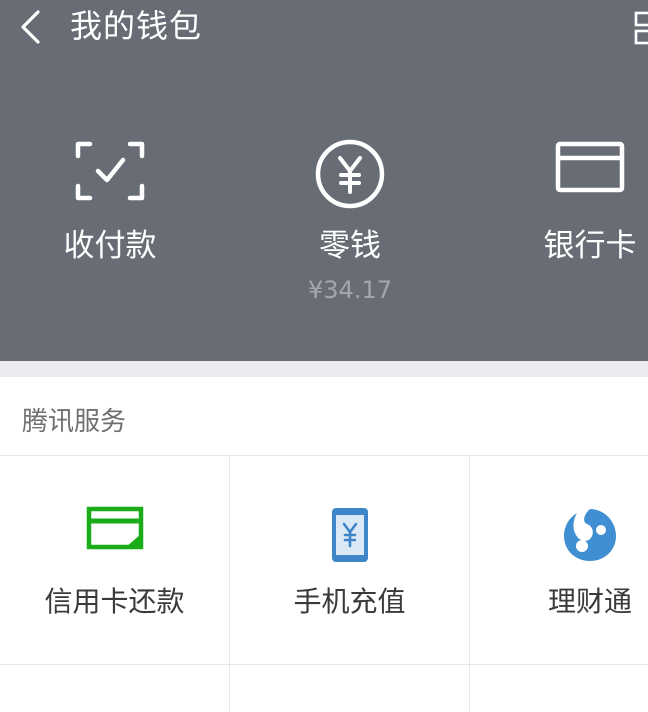 This screenshot has height=712, width=648. I want to click on wallet-item-bank-card: 银行卡, so click(569, 228).